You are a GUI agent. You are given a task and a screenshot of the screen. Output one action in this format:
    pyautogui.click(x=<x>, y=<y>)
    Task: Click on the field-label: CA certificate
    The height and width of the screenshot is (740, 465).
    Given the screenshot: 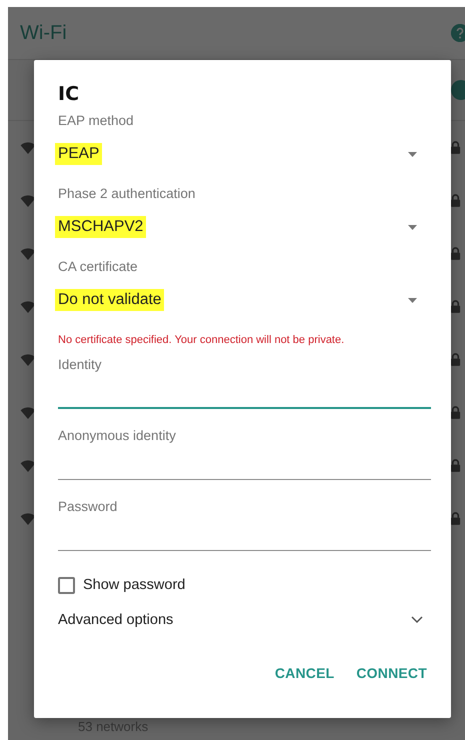 What is the action you would take?
    pyautogui.click(x=98, y=267)
    